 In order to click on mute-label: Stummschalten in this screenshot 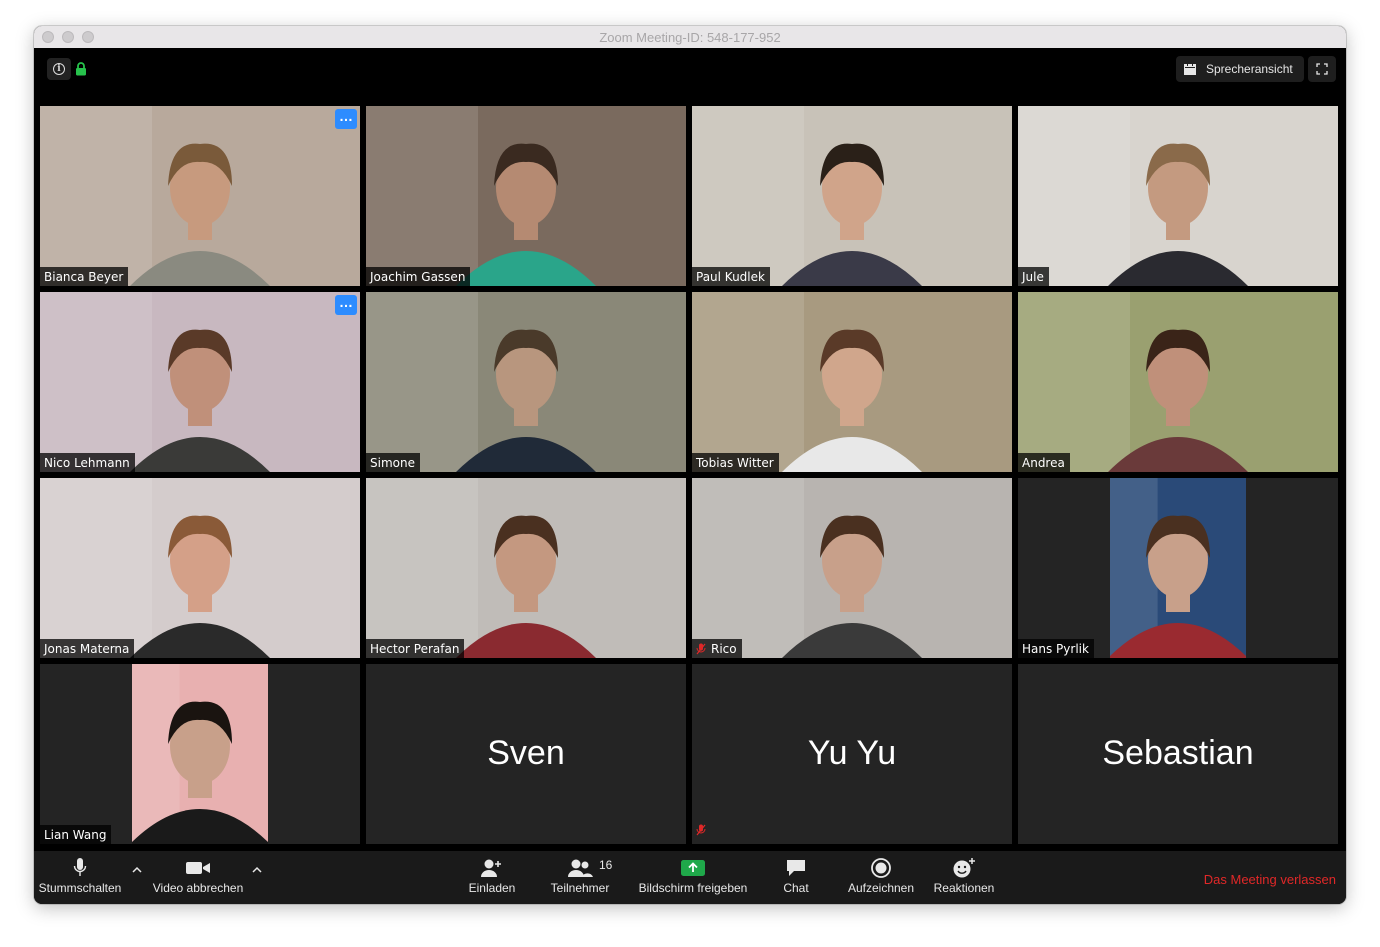, I will do `click(80, 888)`.